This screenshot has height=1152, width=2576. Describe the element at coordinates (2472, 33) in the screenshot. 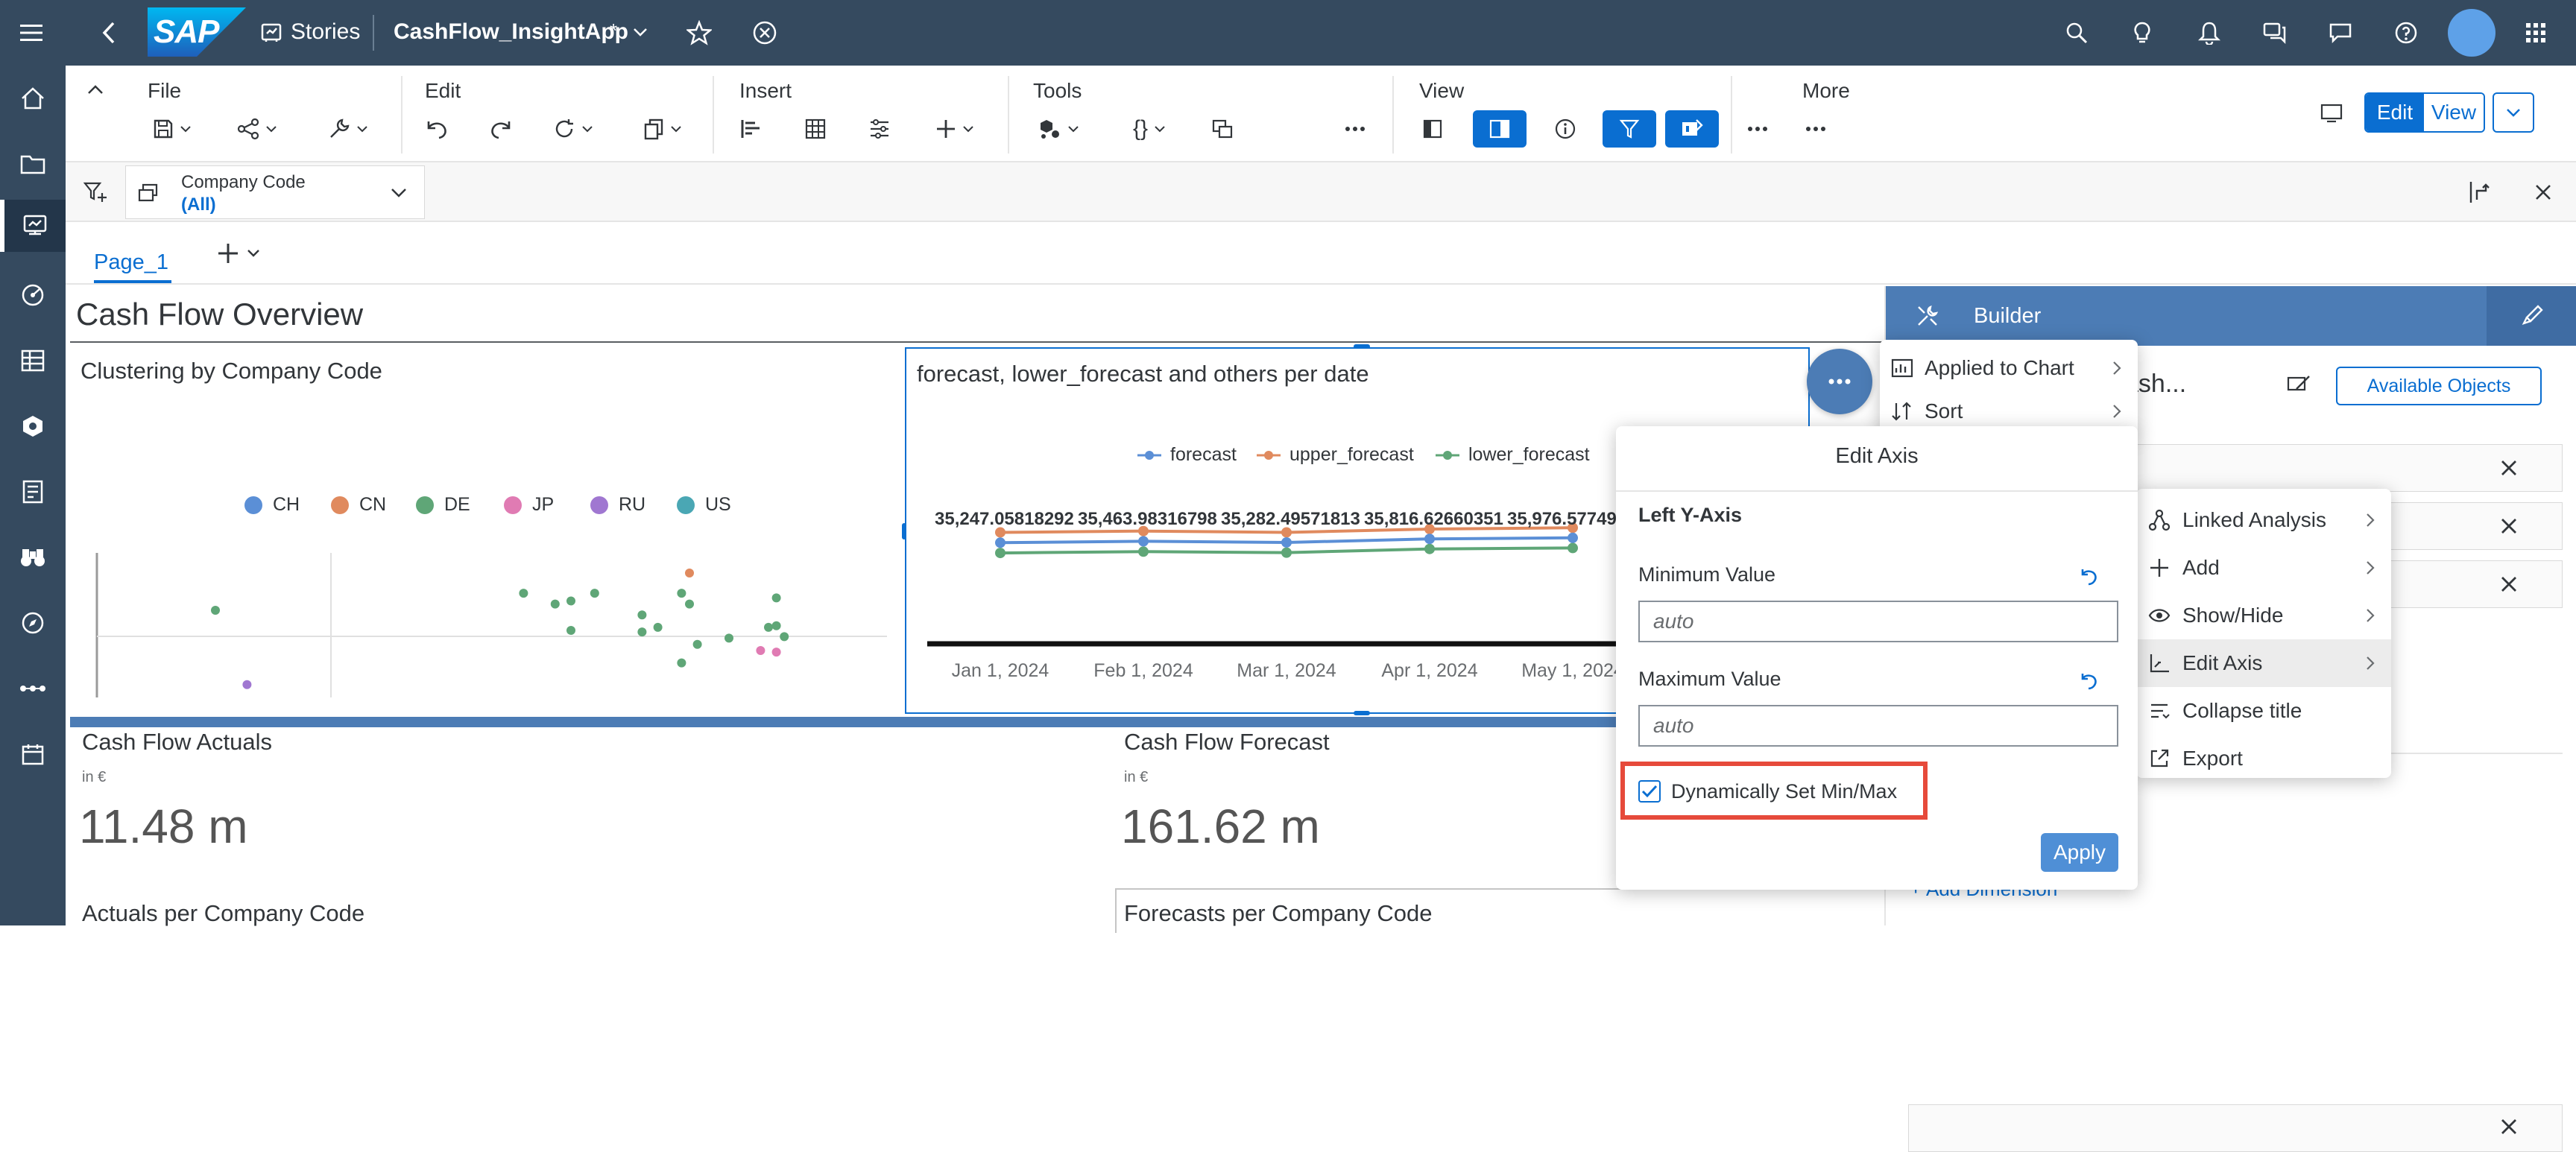

I see `user-avatar` at that location.